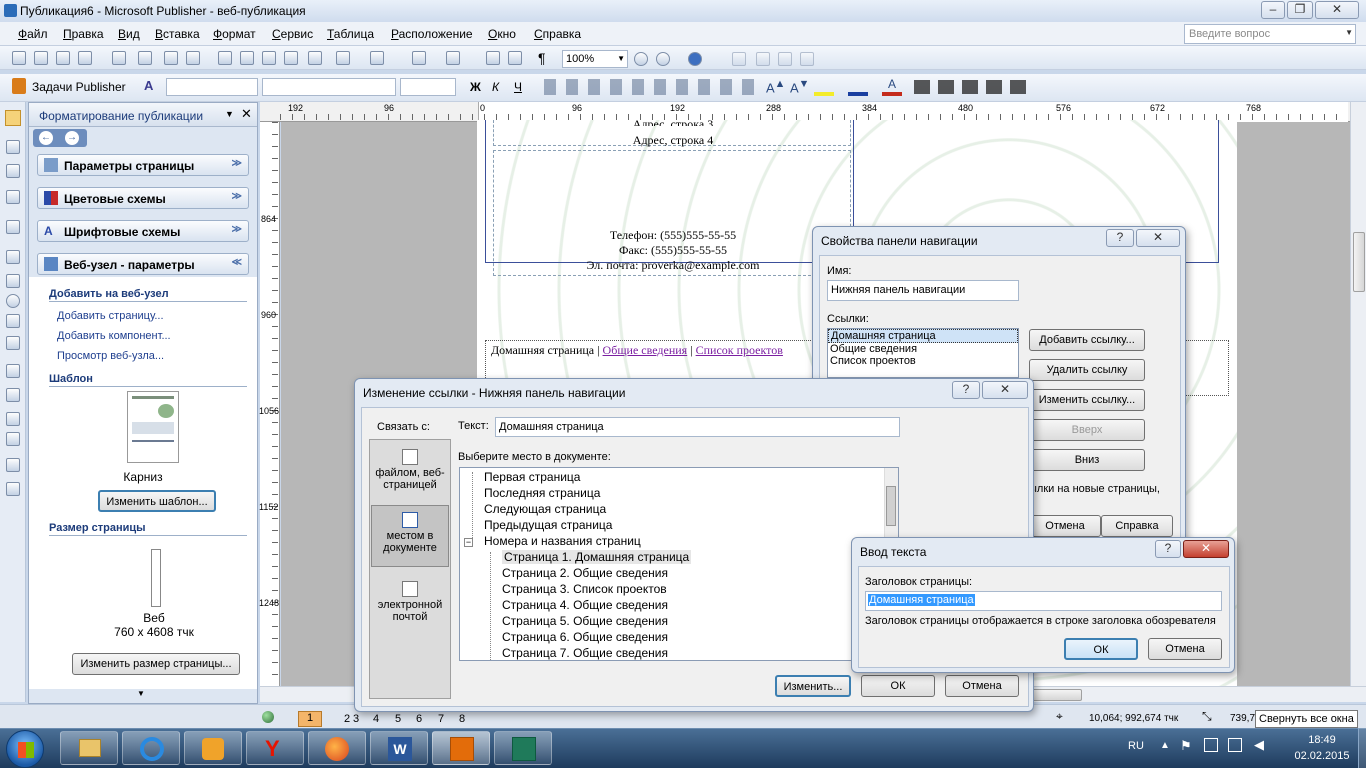 The width and height of the screenshot is (1366, 768). I want to click on link-to-email-option: электронной почтой, so click(410, 607).